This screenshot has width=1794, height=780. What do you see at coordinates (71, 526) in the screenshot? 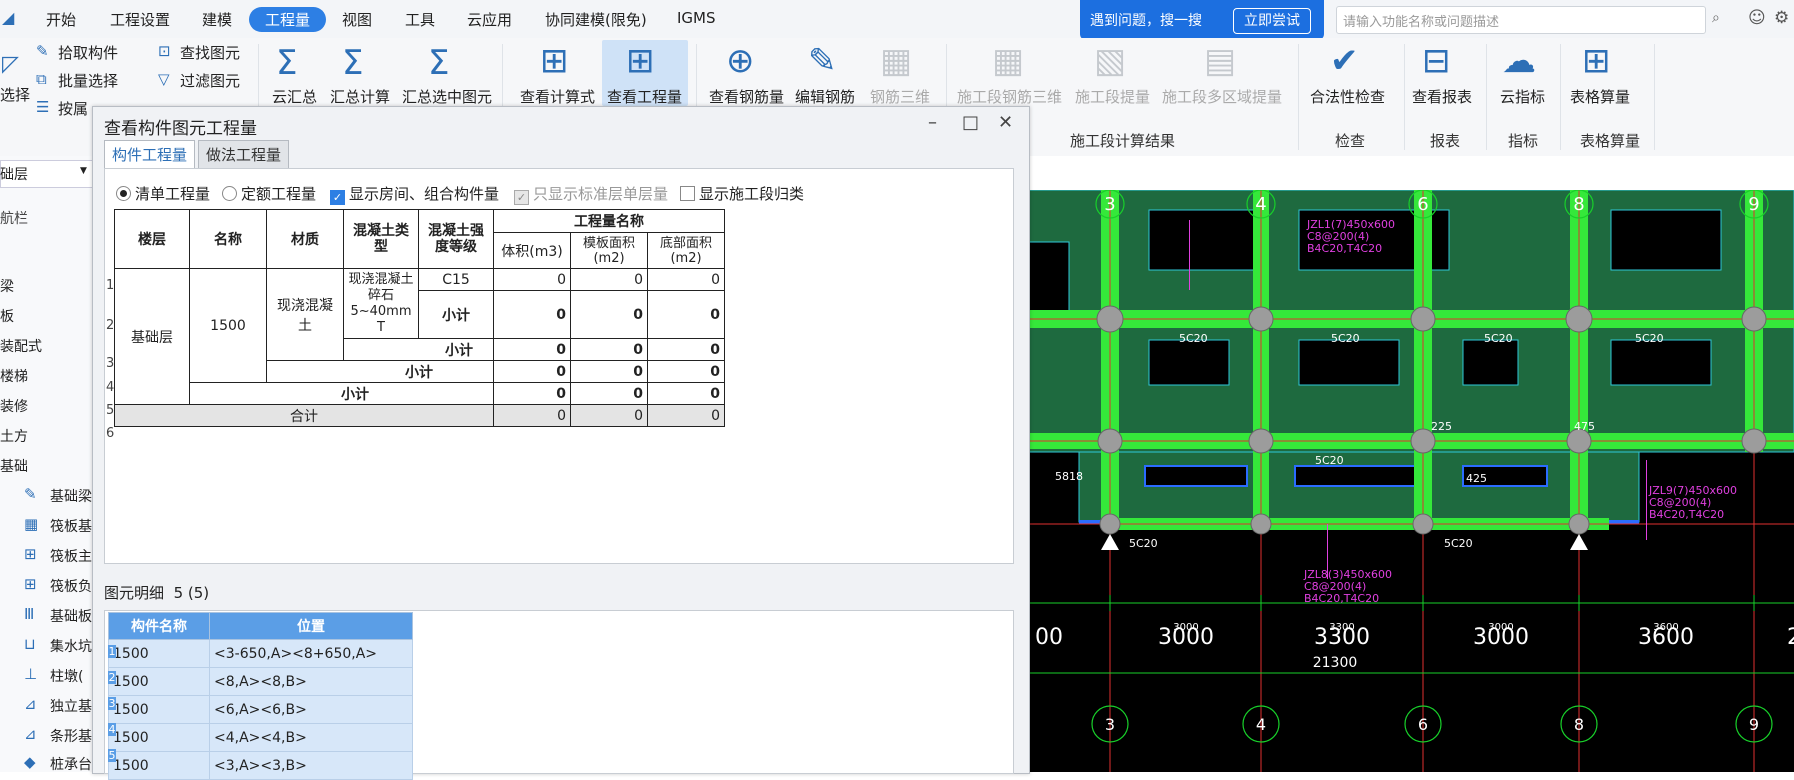
I see `nav-raft: 筏板基` at bounding box center [71, 526].